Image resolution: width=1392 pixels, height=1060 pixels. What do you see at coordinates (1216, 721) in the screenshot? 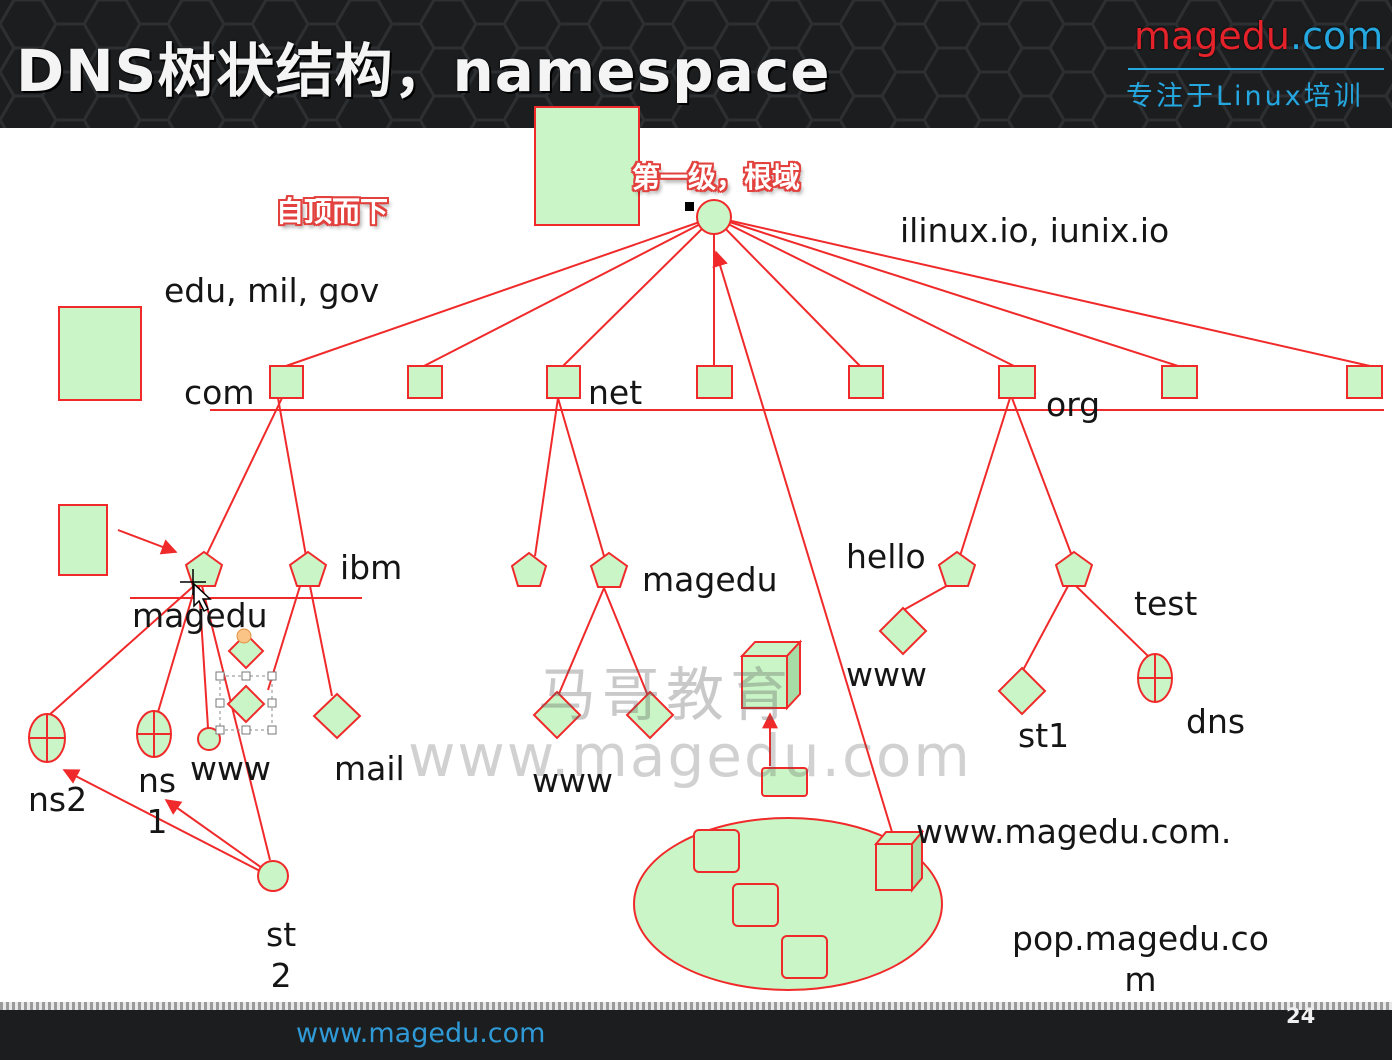
I see `label-dns: dns` at bounding box center [1216, 721].